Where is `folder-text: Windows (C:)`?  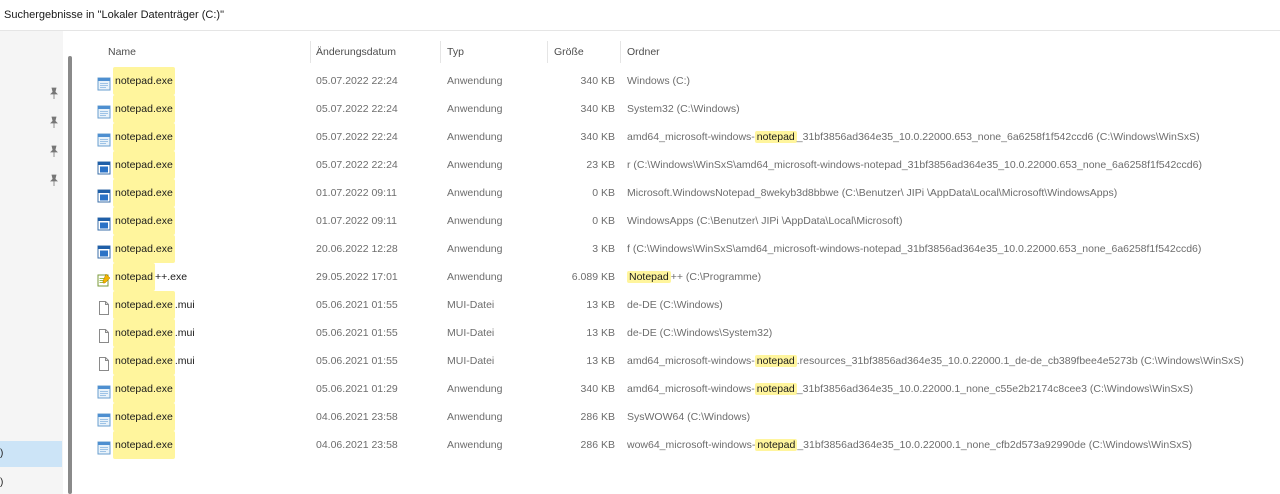
folder-text: Windows (C:) is located at coordinates (659, 81).